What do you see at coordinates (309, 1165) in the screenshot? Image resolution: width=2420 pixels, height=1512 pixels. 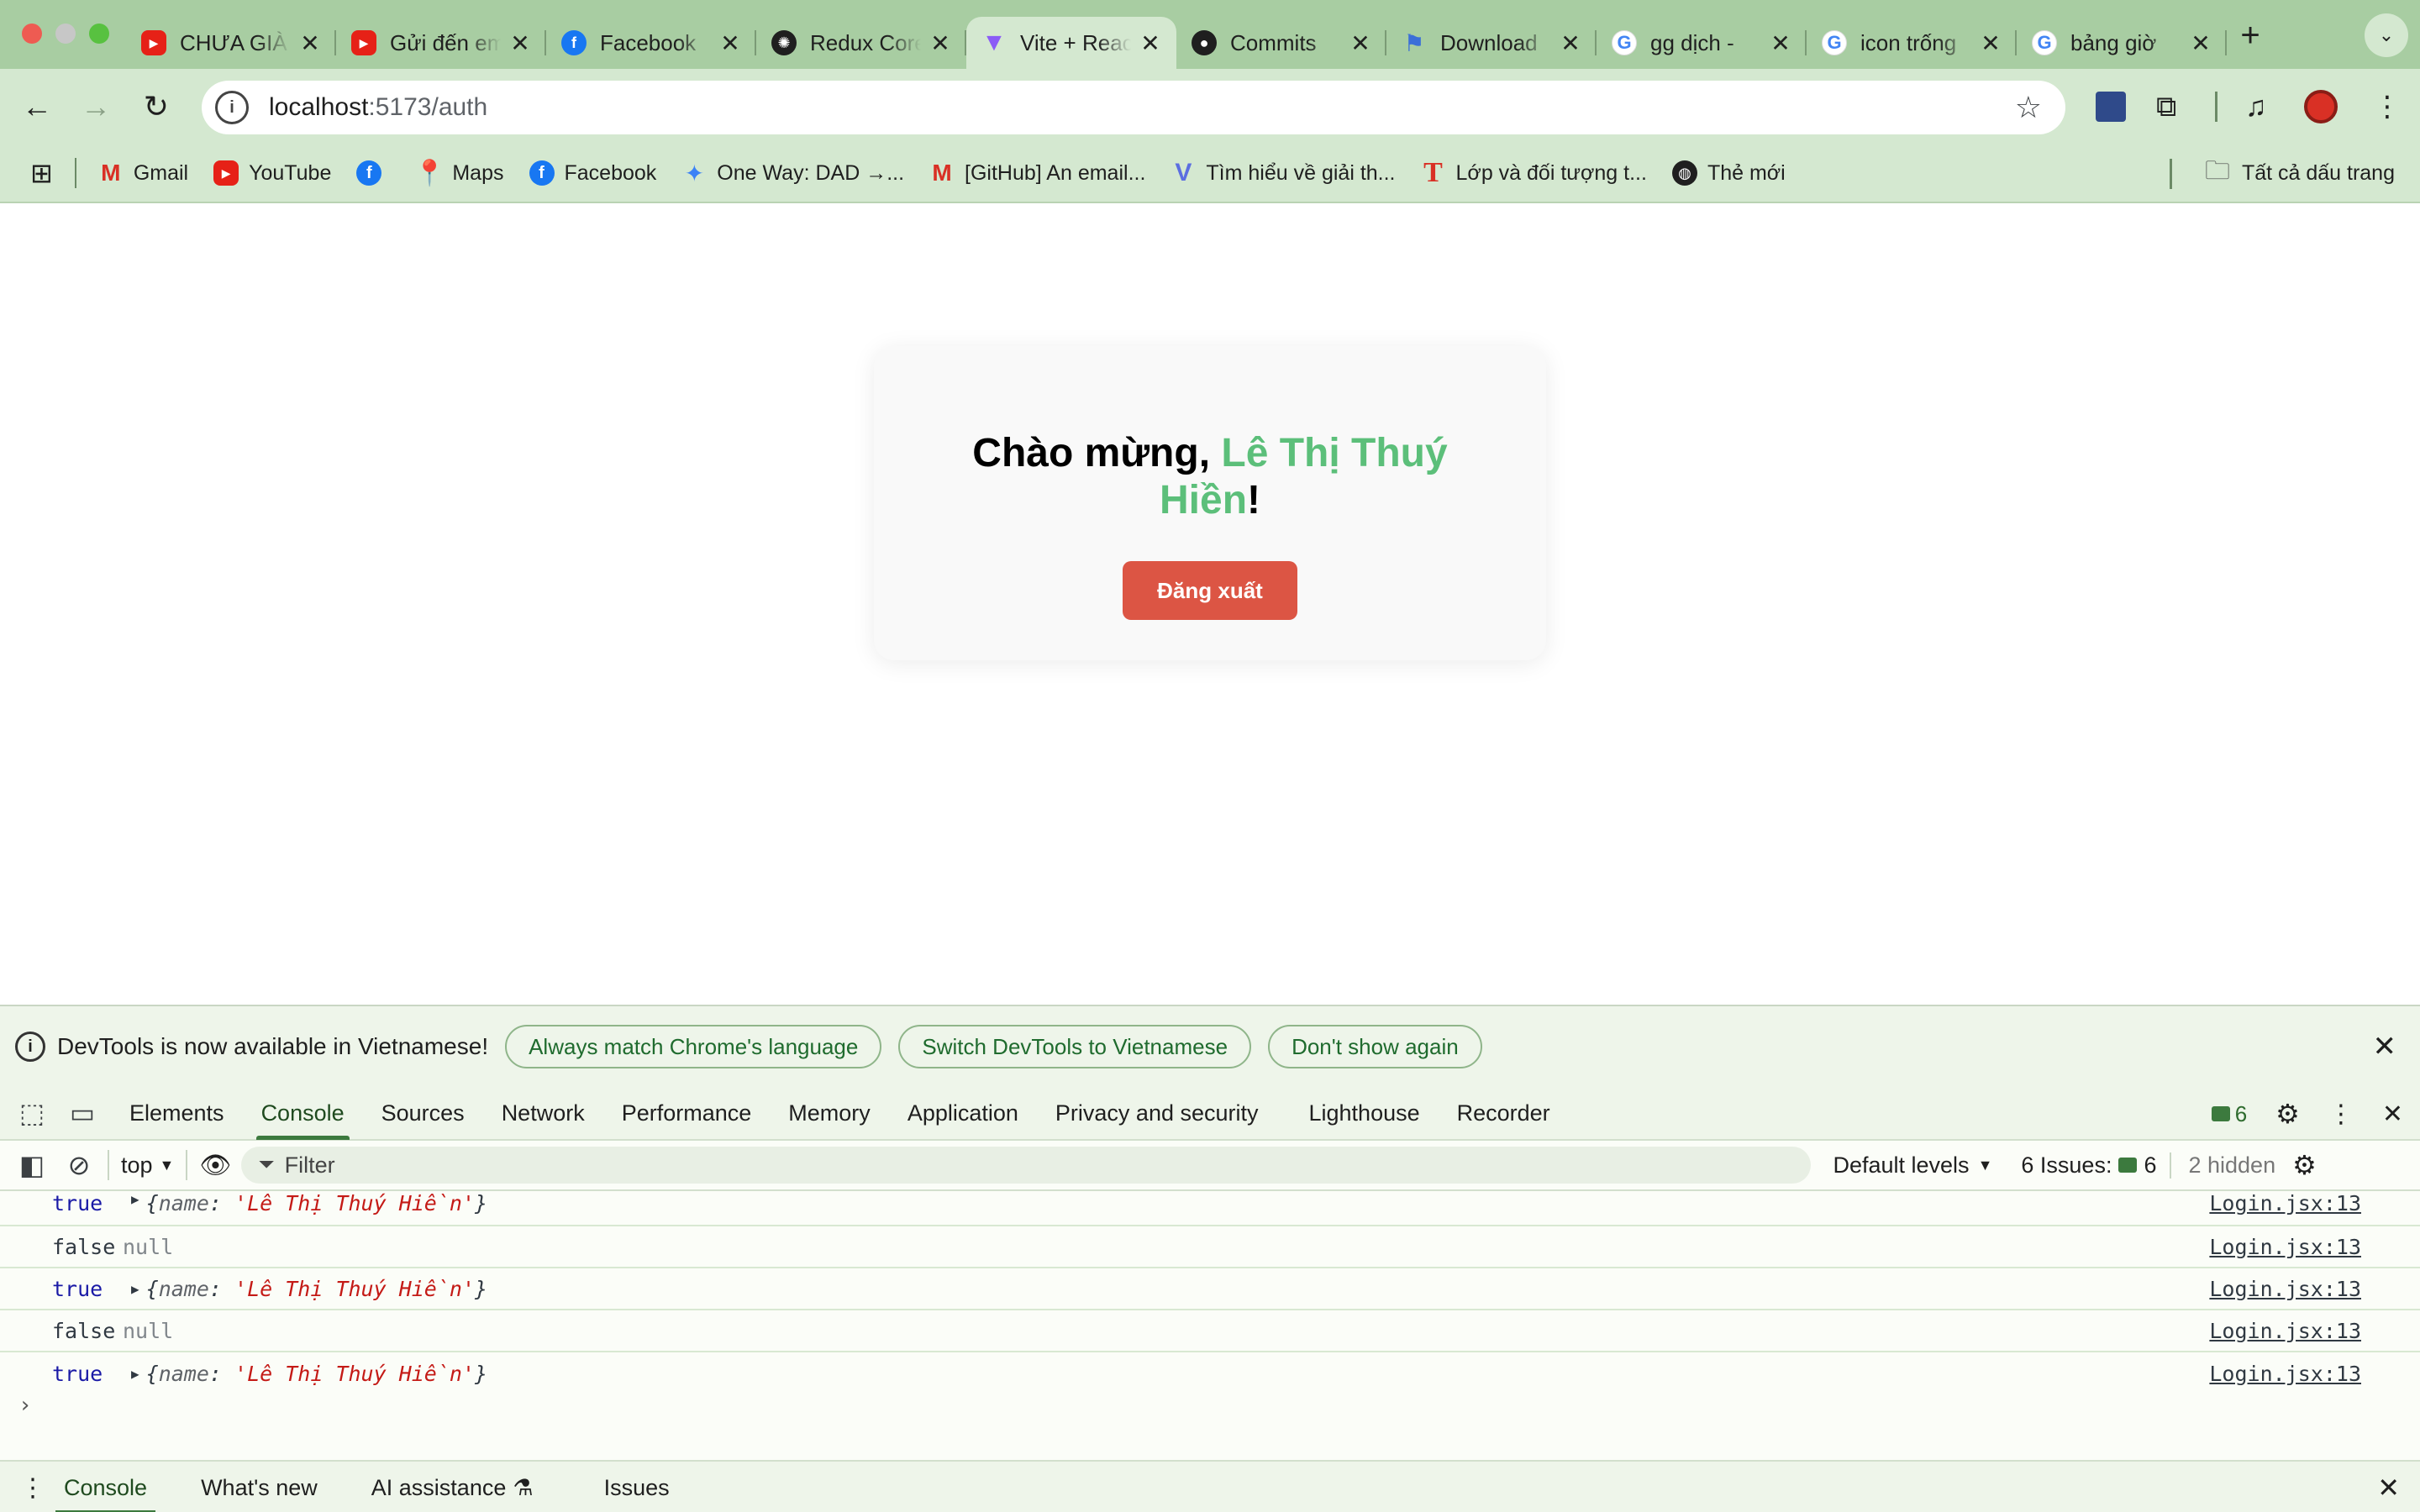 I see `filter-placeholder: Filter` at bounding box center [309, 1165].